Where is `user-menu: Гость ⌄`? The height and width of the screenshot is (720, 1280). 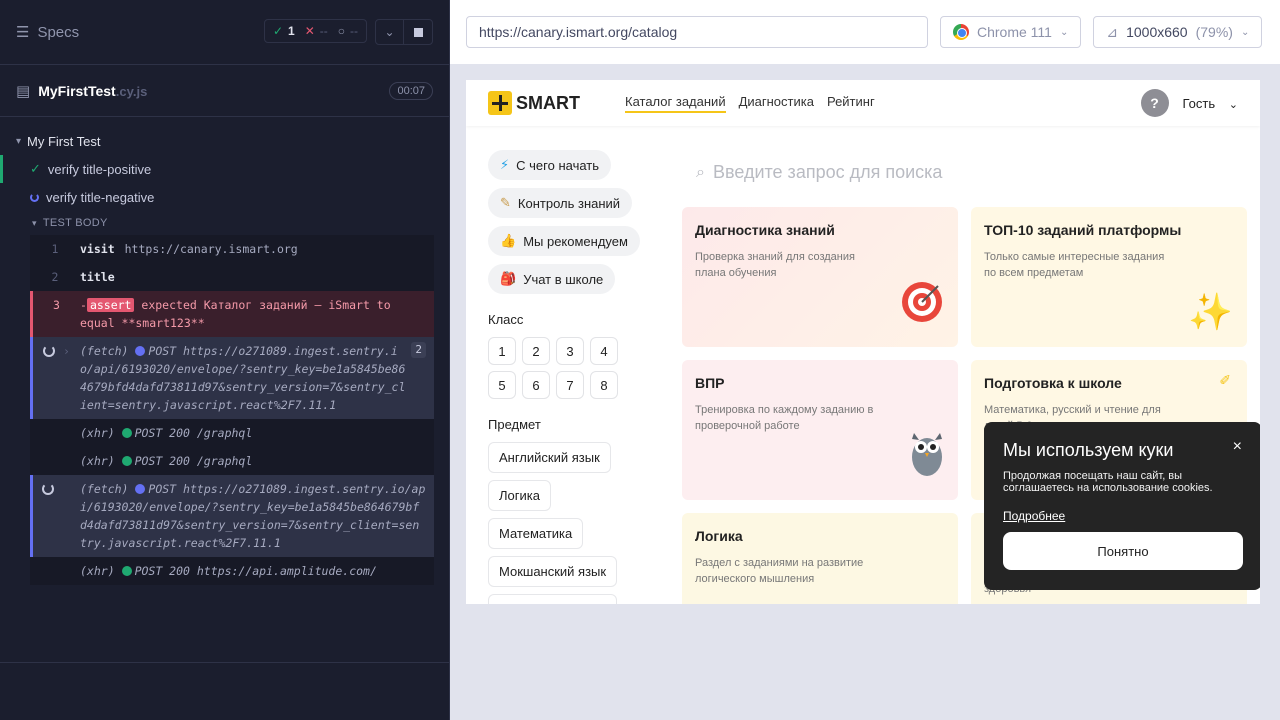
user-menu: Гость ⌄ is located at coordinates (1210, 103).